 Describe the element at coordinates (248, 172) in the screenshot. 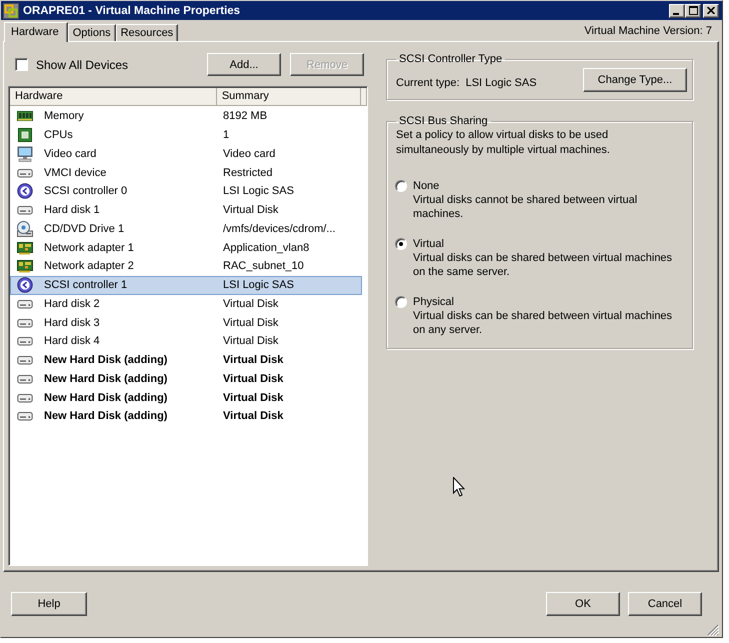

I see `device-summary: Restricted` at that location.